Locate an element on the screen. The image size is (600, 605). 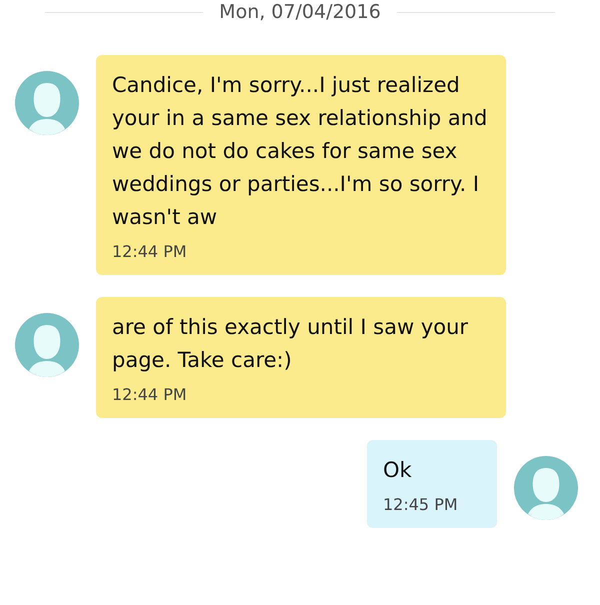
date-header: Mon, 07/04/2016 is located at coordinates (300, 12).